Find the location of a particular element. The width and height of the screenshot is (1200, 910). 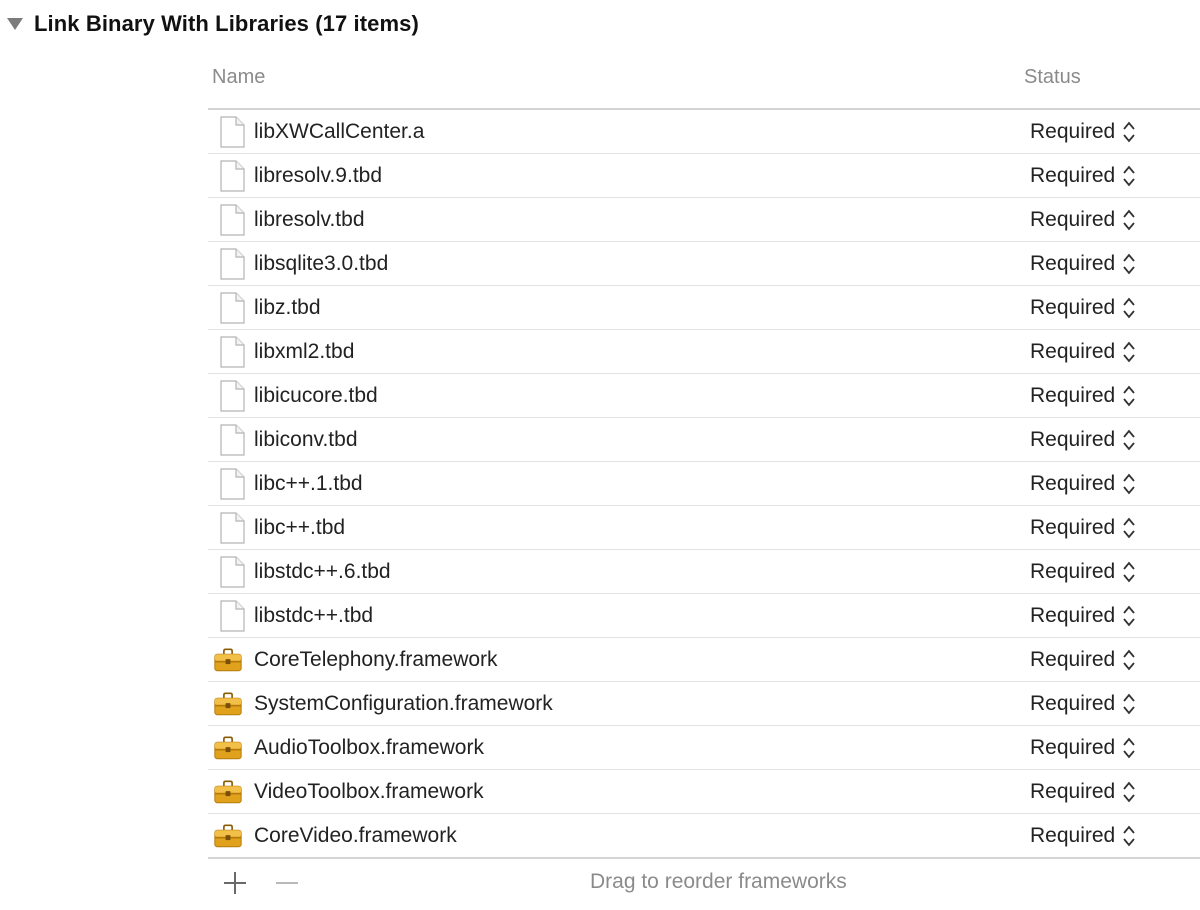

library-name: libXWCallCenter.a is located at coordinates (339, 131).